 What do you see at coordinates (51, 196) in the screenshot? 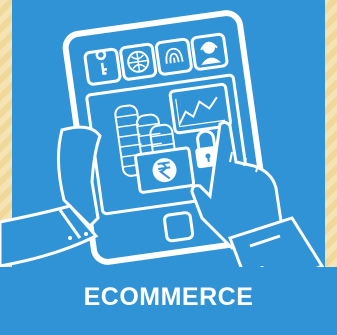
I see `left-hand` at bounding box center [51, 196].